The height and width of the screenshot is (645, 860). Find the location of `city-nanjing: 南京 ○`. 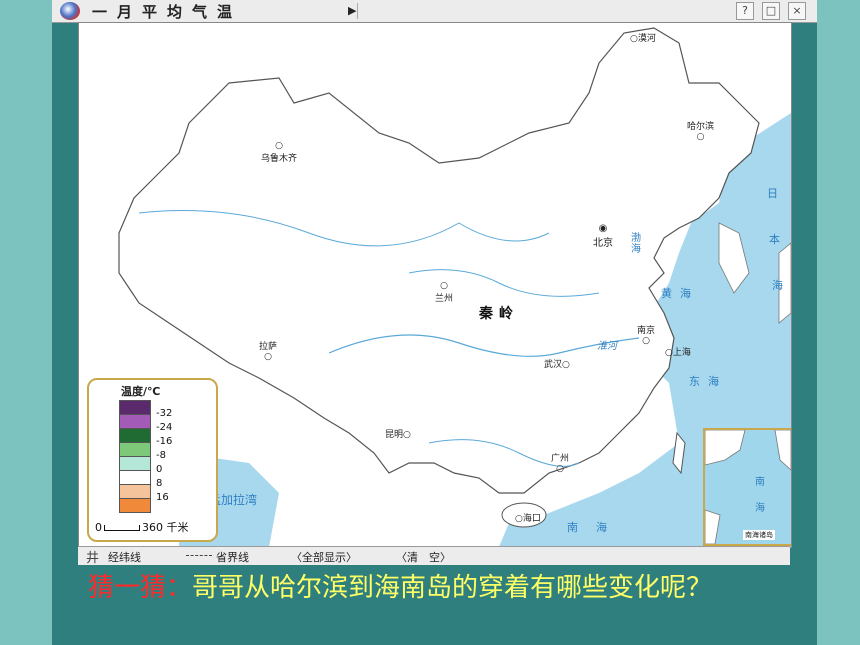

city-nanjing: 南京 ○ is located at coordinates (646, 334).